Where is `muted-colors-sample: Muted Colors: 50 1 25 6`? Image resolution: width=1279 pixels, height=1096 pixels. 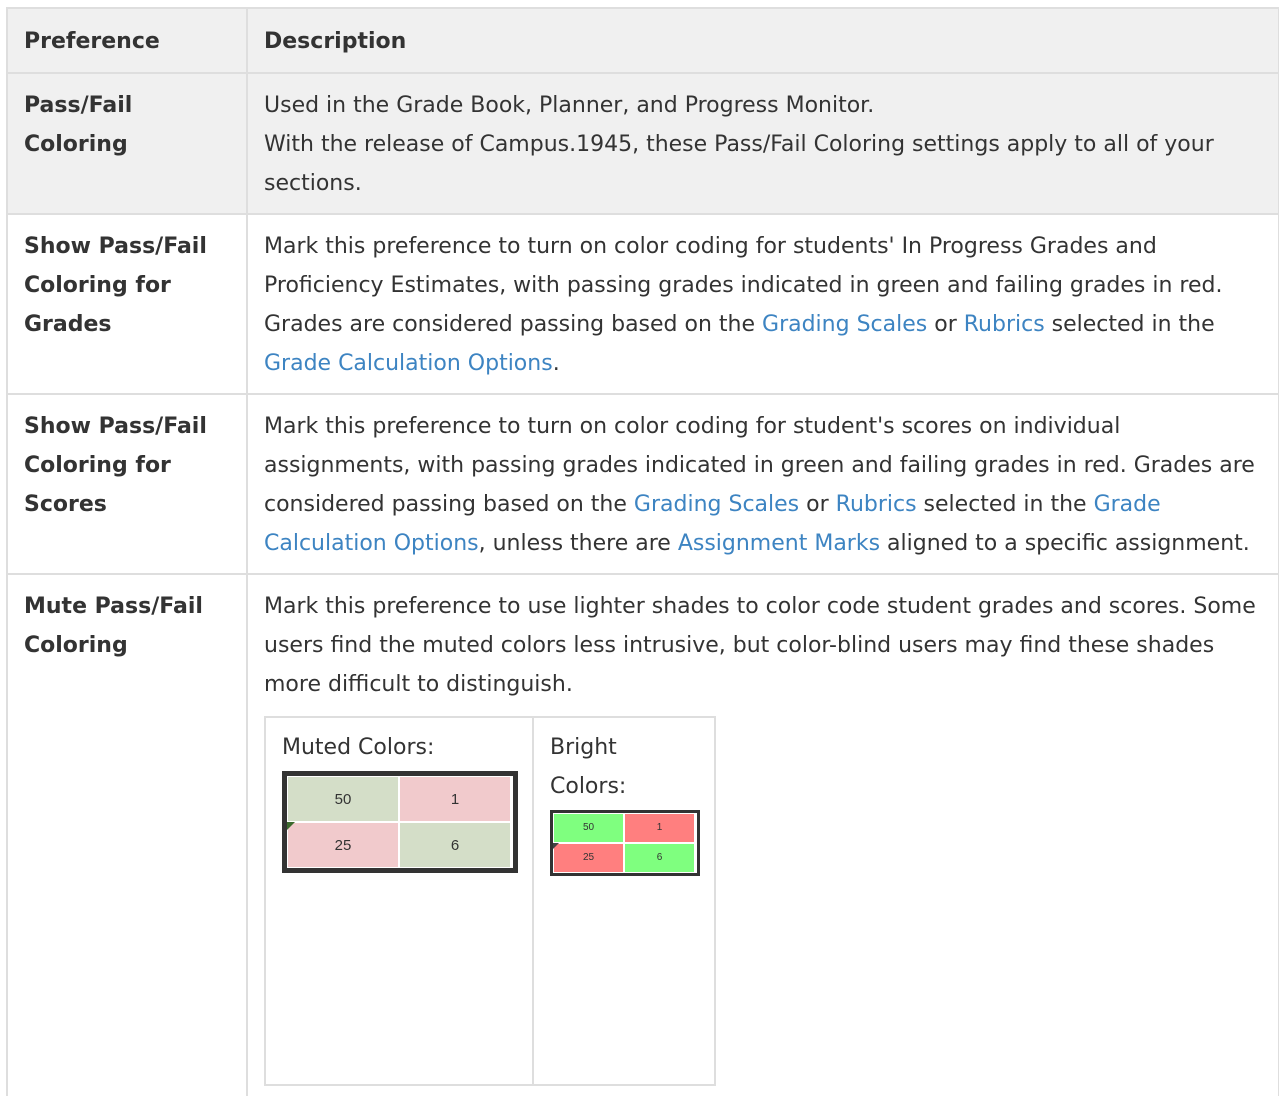
muted-colors-sample: Muted Colors: 50 1 25 6 is located at coordinates (399, 901).